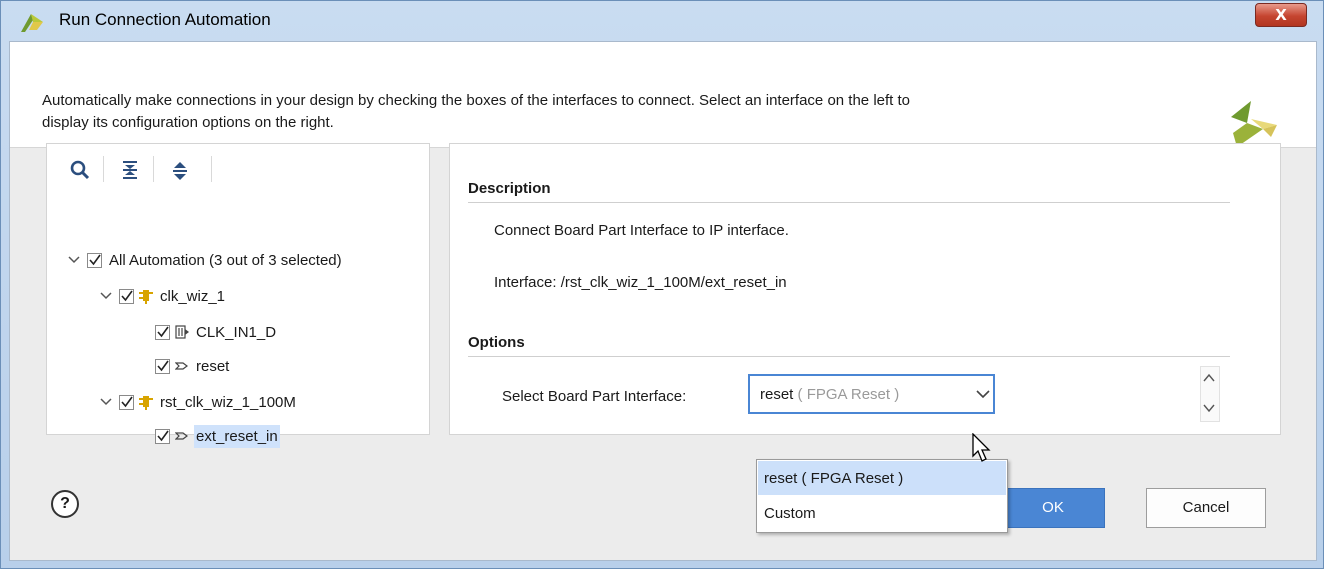 This screenshot has height=569, width=1324. I want to click on tree-row-all-automation: All Automation (3 out of 3 selected), so click(205, 260).